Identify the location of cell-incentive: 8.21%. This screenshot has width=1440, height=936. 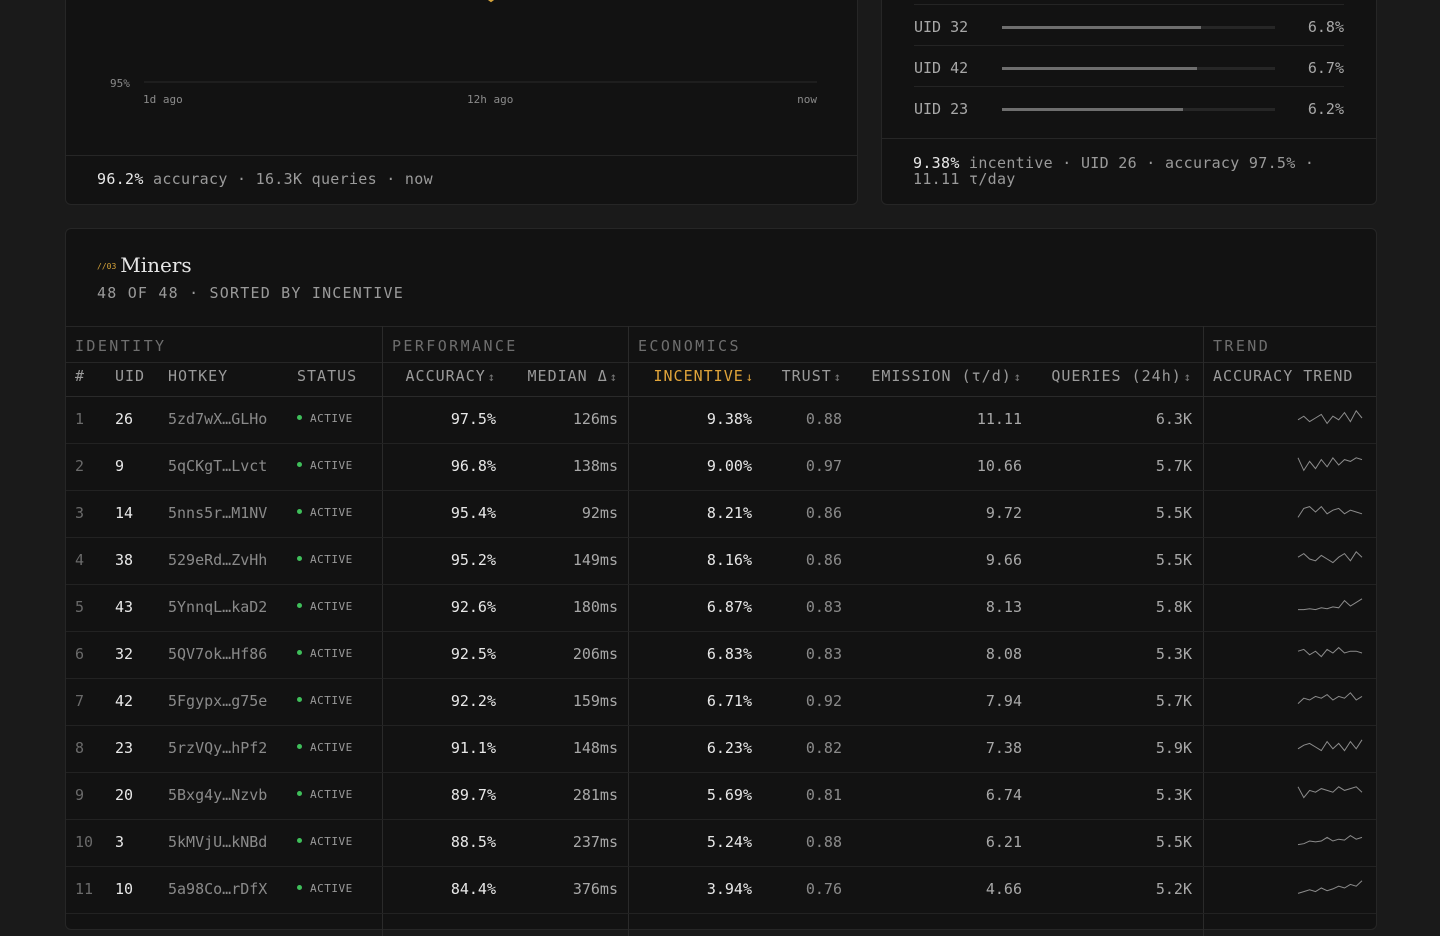
(729, 513).